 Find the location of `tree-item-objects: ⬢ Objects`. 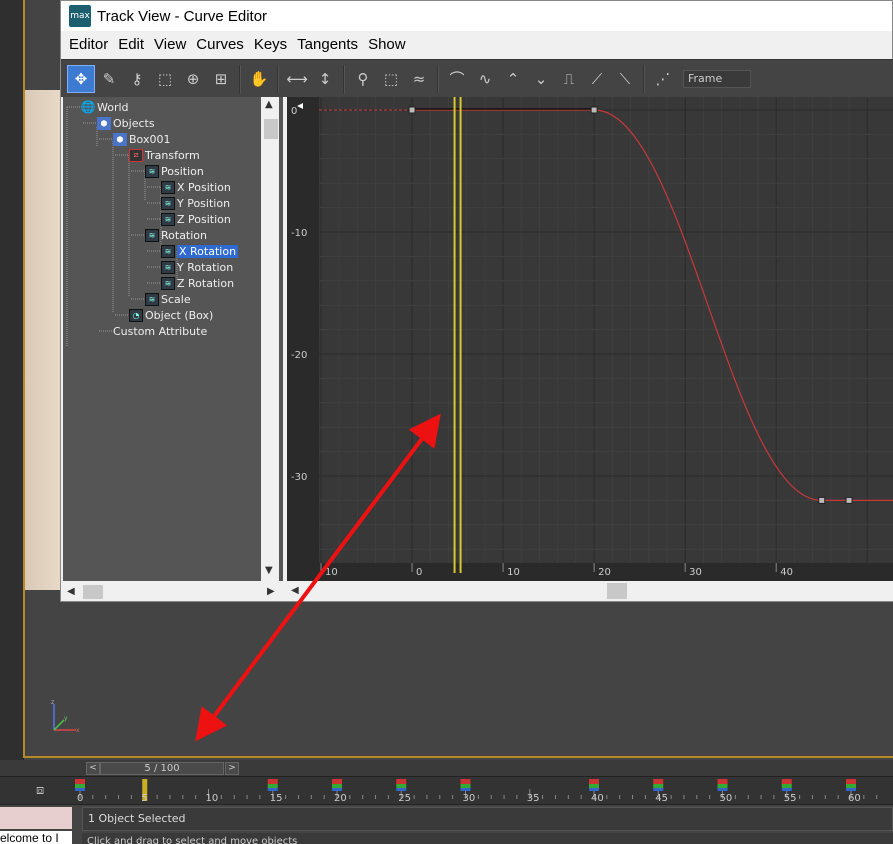

tree-item-objects: ⬢ Objects is located at coordinates (126, 123).